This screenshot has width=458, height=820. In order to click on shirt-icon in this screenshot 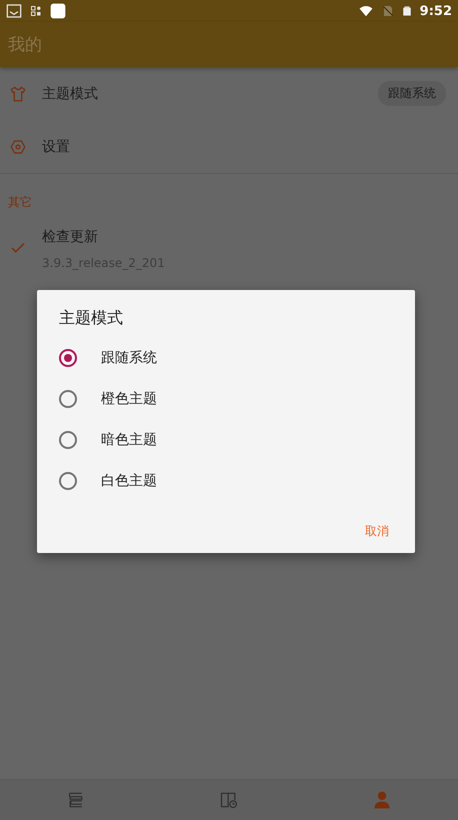, I will do `click(18, 93)`.